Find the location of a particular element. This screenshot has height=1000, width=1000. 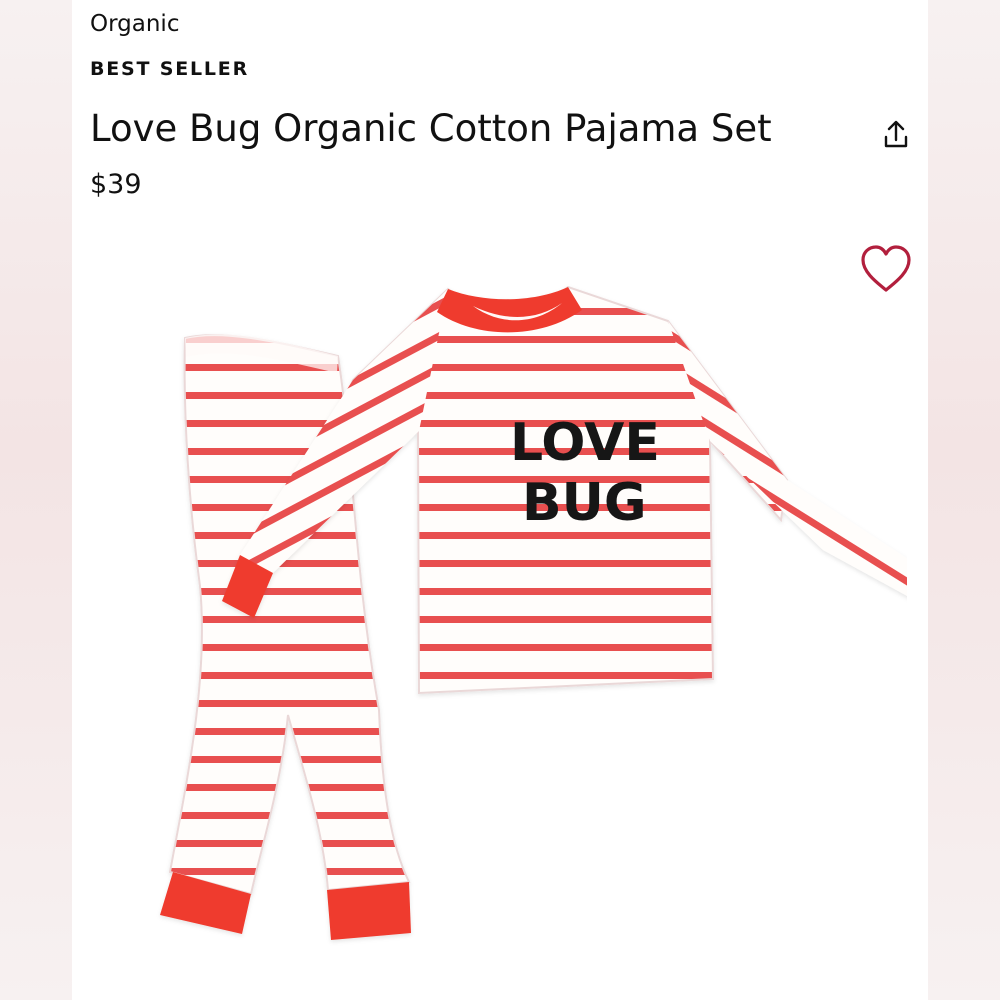

product-price: $39 is located at coordinates (116, 184).